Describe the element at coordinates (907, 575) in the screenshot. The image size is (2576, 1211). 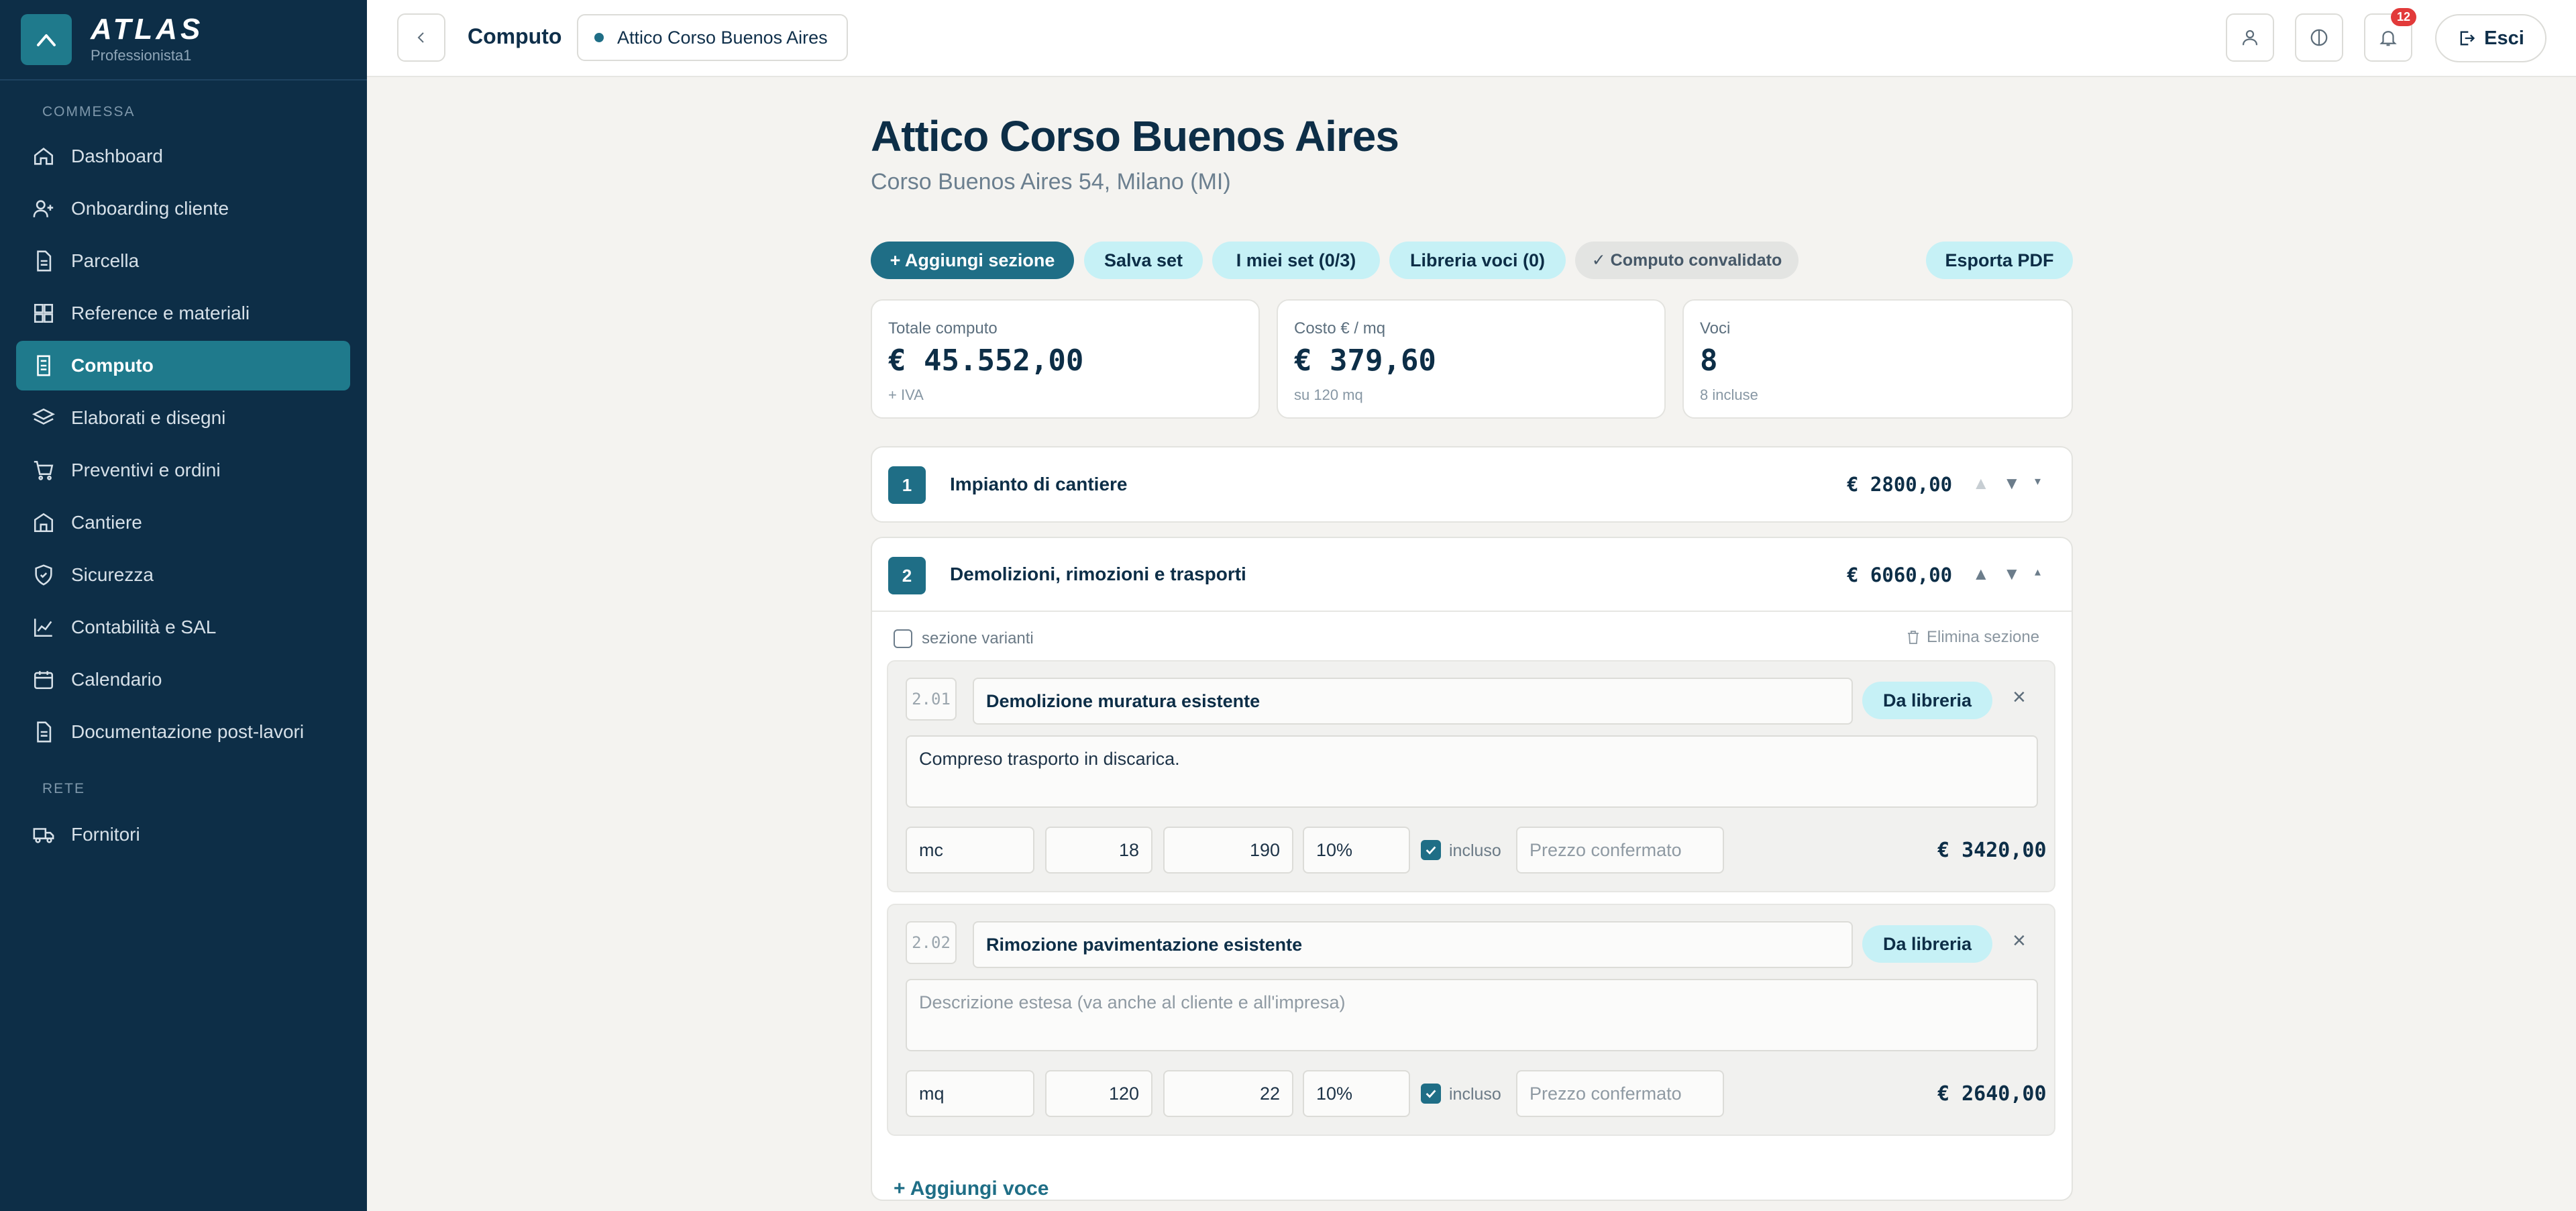
I see `section-number: 2` at that location.